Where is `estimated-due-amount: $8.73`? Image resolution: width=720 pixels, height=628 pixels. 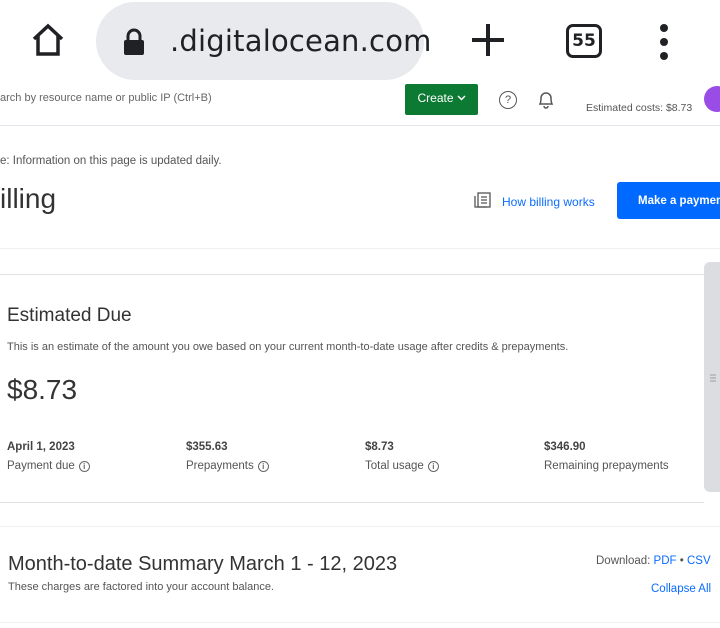 estimated-due-amount: $8.73 is located at coordinates (42, 389).